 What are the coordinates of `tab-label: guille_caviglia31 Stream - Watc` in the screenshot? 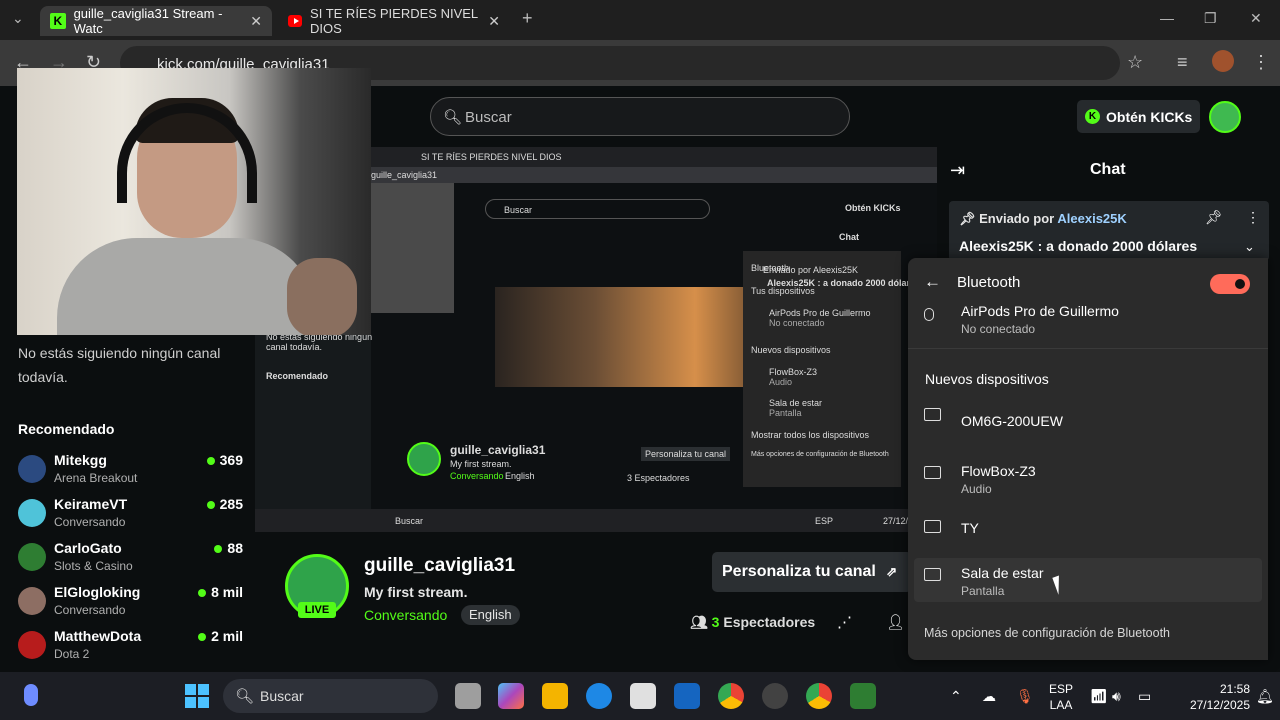 It's located at (148, 21).